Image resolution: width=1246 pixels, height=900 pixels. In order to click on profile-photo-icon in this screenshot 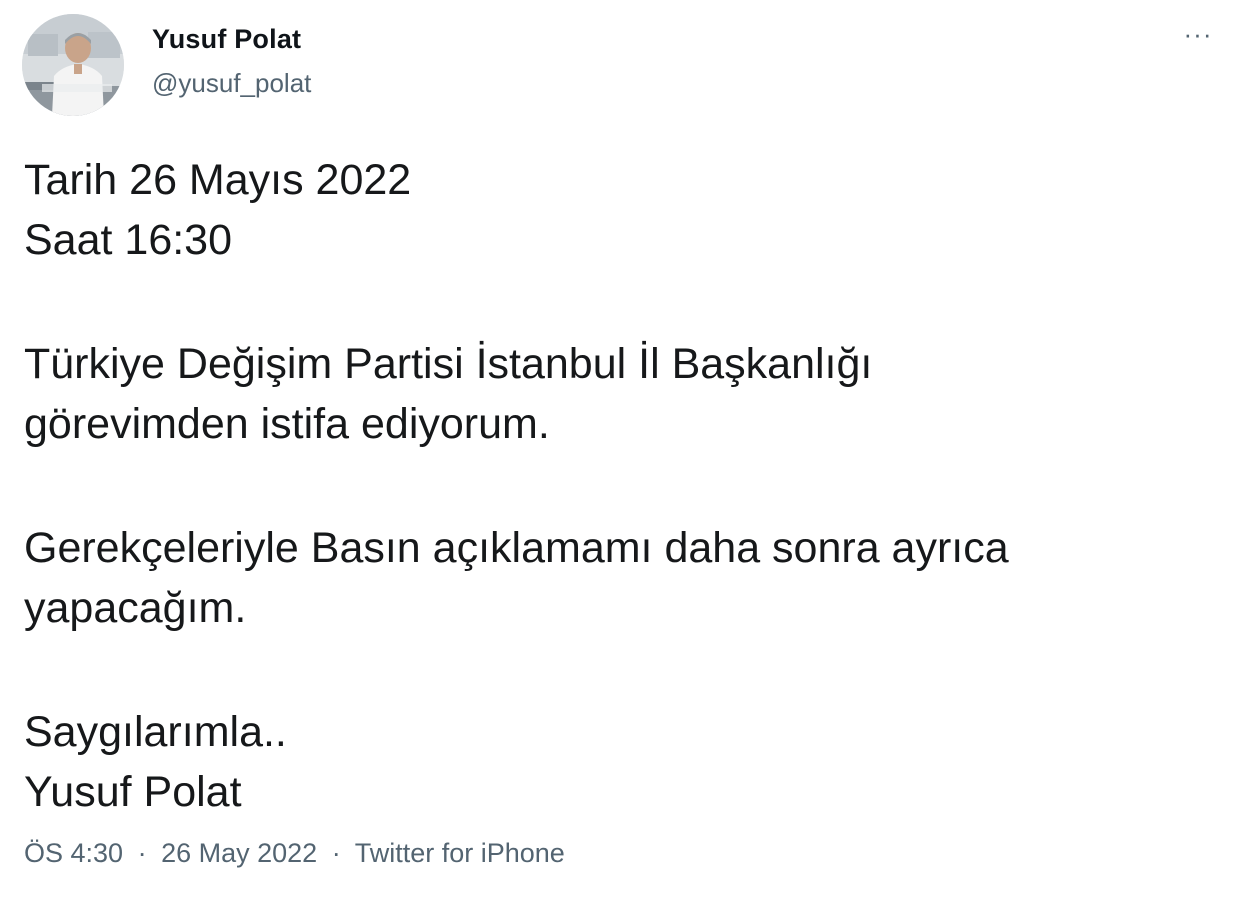, I will do `click(73, 65)`.